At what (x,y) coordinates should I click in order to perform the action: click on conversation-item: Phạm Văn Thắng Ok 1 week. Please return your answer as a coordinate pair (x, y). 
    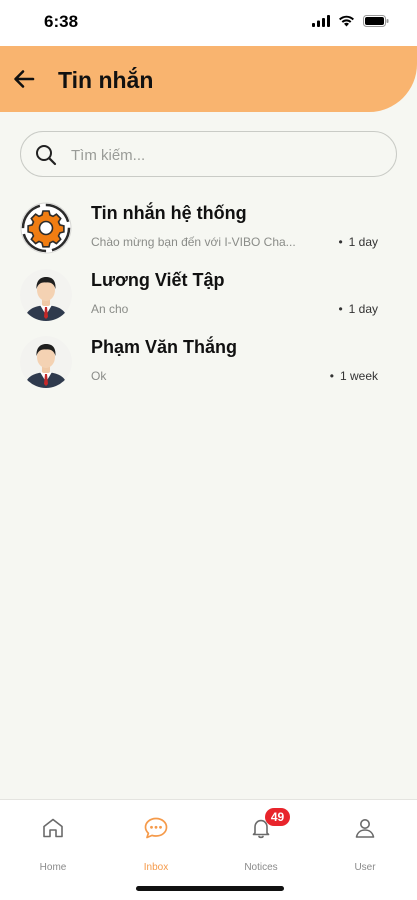
    Looking at the image, I should click on (208, 361).